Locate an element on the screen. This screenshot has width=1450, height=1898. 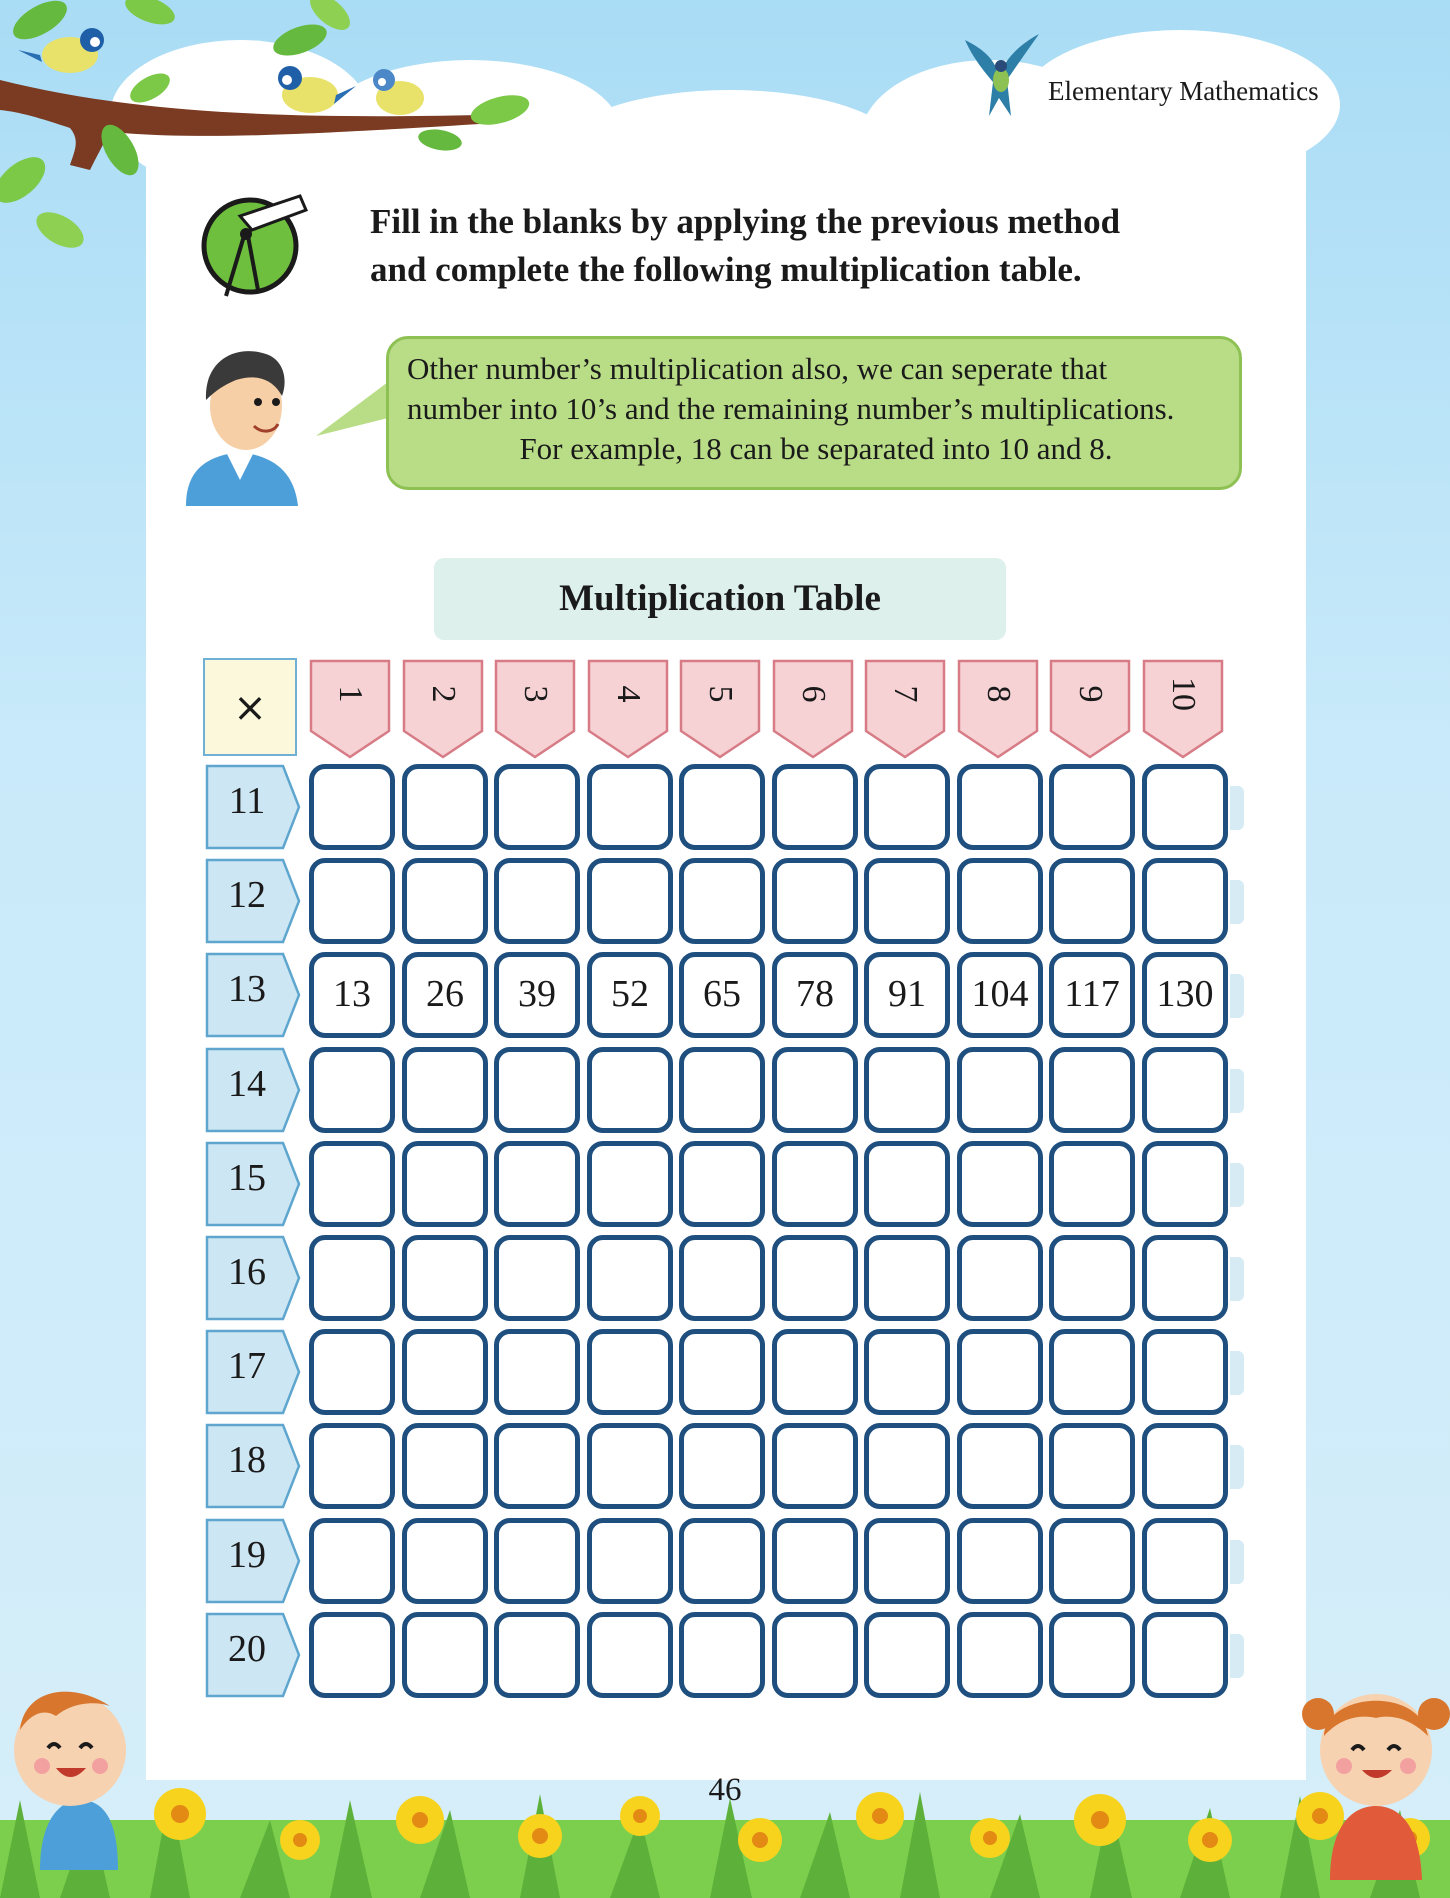
answer-cell: 39 is located at coordinates (537, 995).